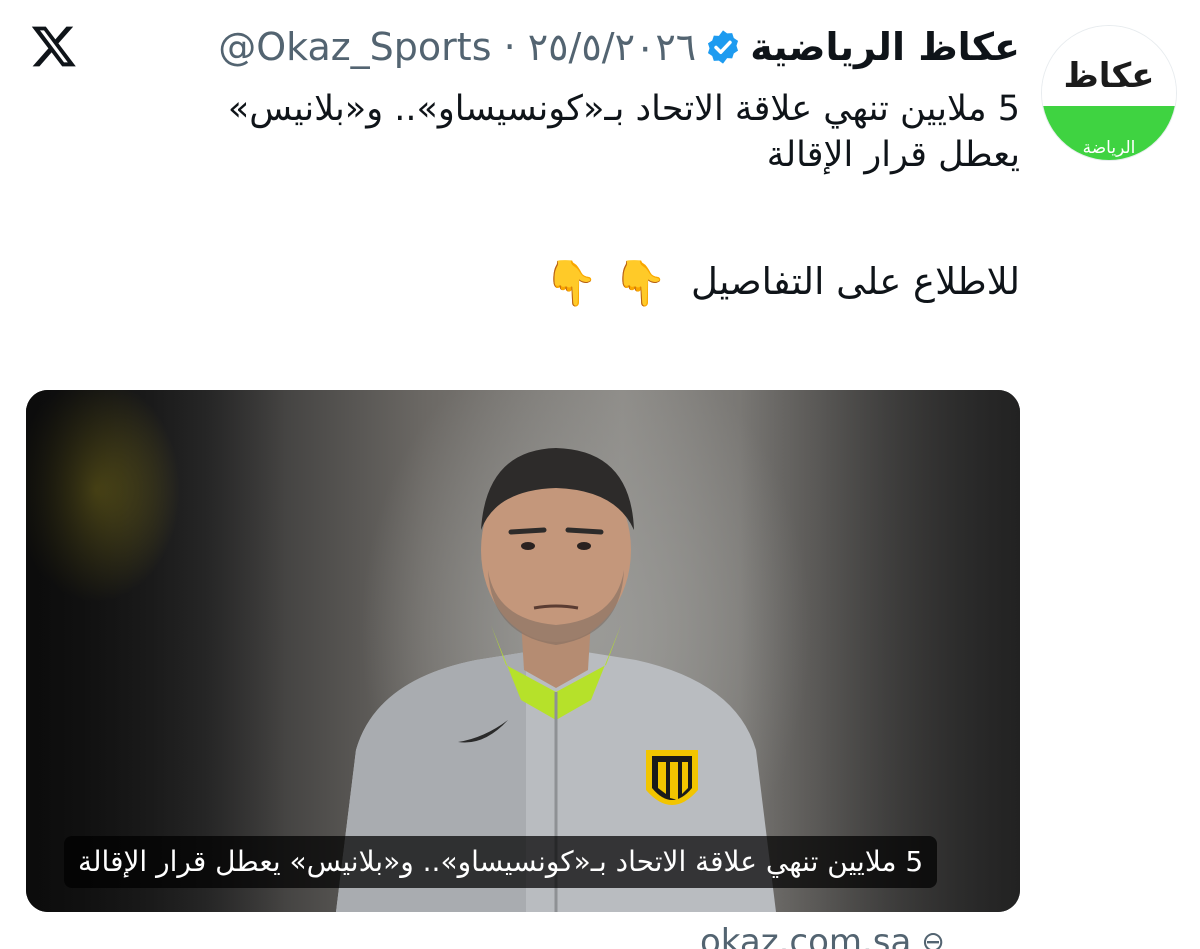  Describe the element at coordinates (605, 283) in the screenshot. I see `pointing-down-icon: 👇 👇` at that location.